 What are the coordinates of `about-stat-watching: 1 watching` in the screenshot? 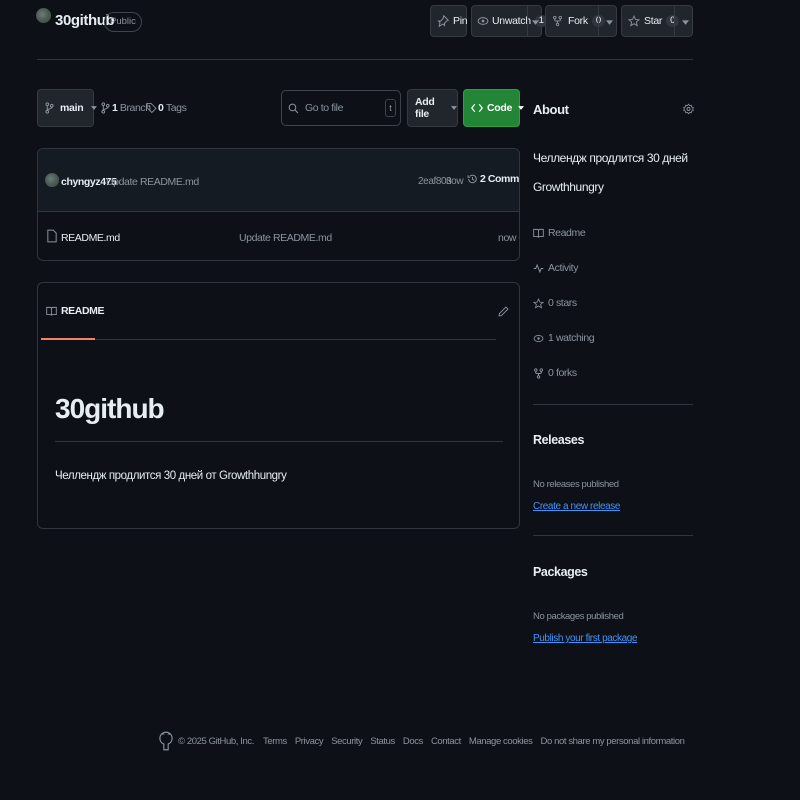 It's located at (564, 338).